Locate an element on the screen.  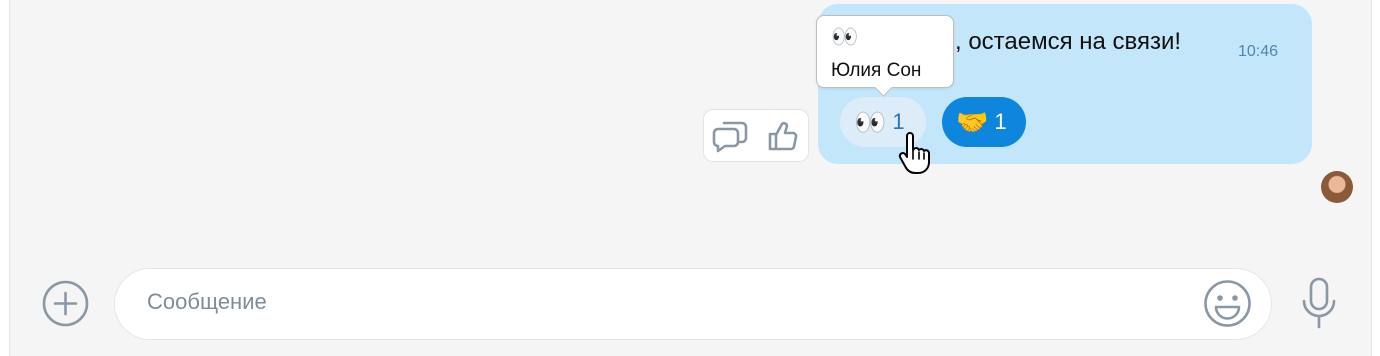
message-actions-panel is located at coordinates (756, 135).